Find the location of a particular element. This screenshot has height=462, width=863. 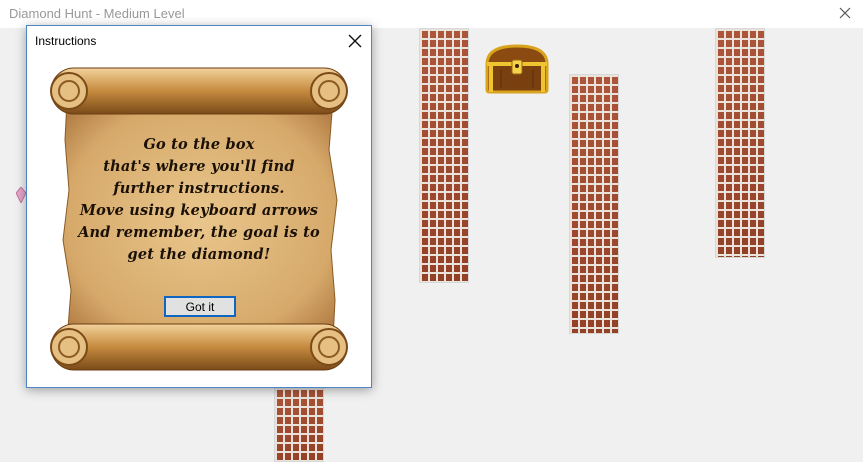

instruction-line: get the diamond! is located at coordinates (199, 254).